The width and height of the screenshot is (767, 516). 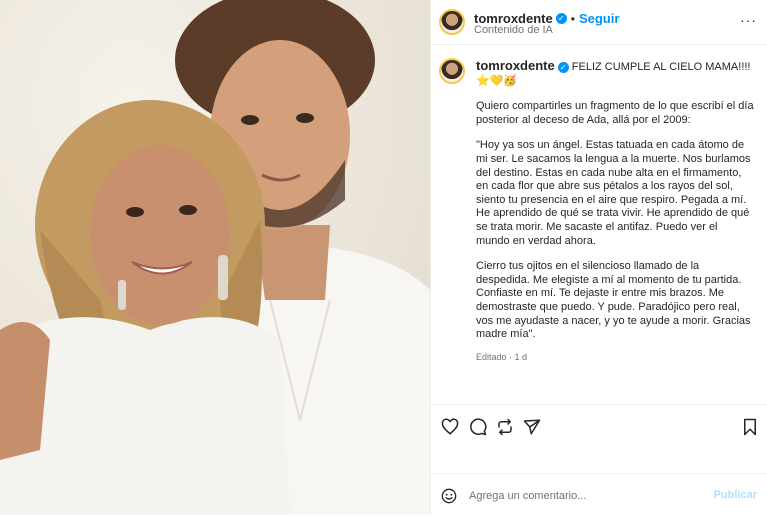 What do you see at coordinates (735, 495) in the screenshot?
I see `publish-button: Publicar` at bounding box center [735, 495].